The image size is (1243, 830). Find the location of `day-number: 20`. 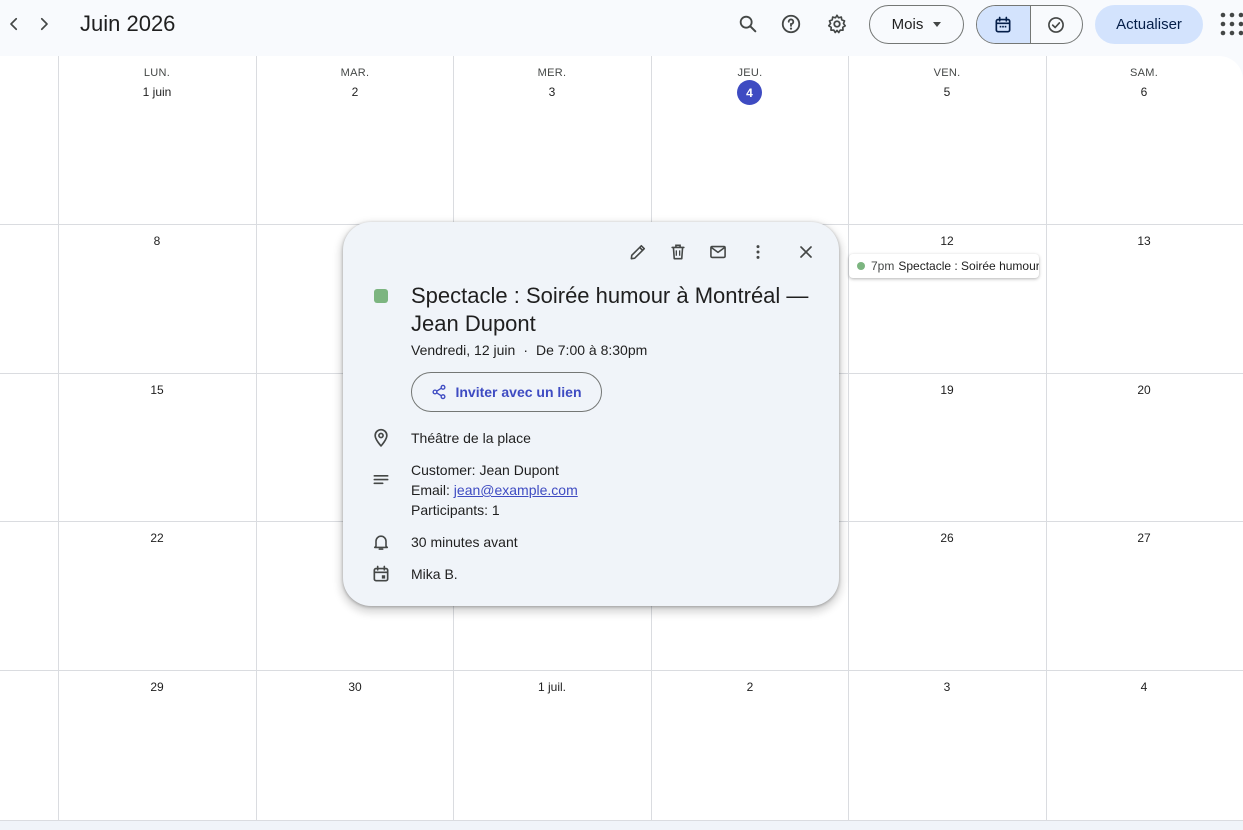

day-number: 20 is located at coordinates (1144, 390).